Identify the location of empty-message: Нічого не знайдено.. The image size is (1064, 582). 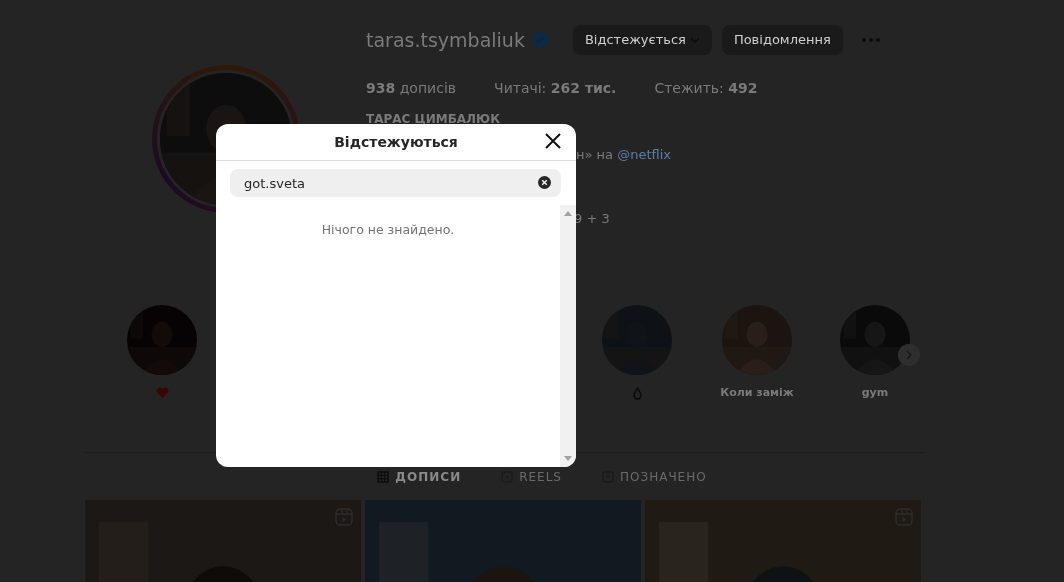
(388, 230).